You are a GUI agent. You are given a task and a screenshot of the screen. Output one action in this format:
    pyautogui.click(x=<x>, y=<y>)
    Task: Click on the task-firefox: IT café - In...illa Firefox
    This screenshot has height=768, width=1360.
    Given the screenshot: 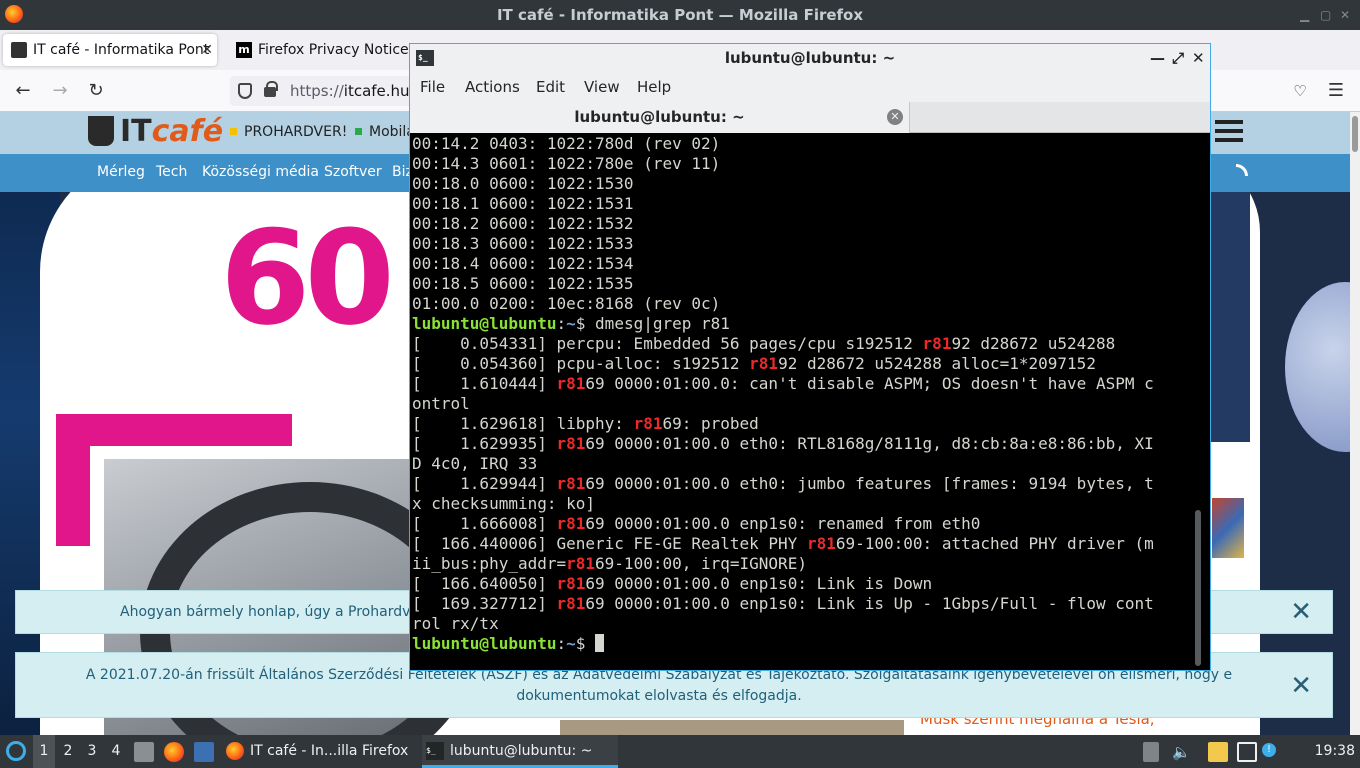 What is the action you would take?
    pyautogui.click(x=319, y=751)
    